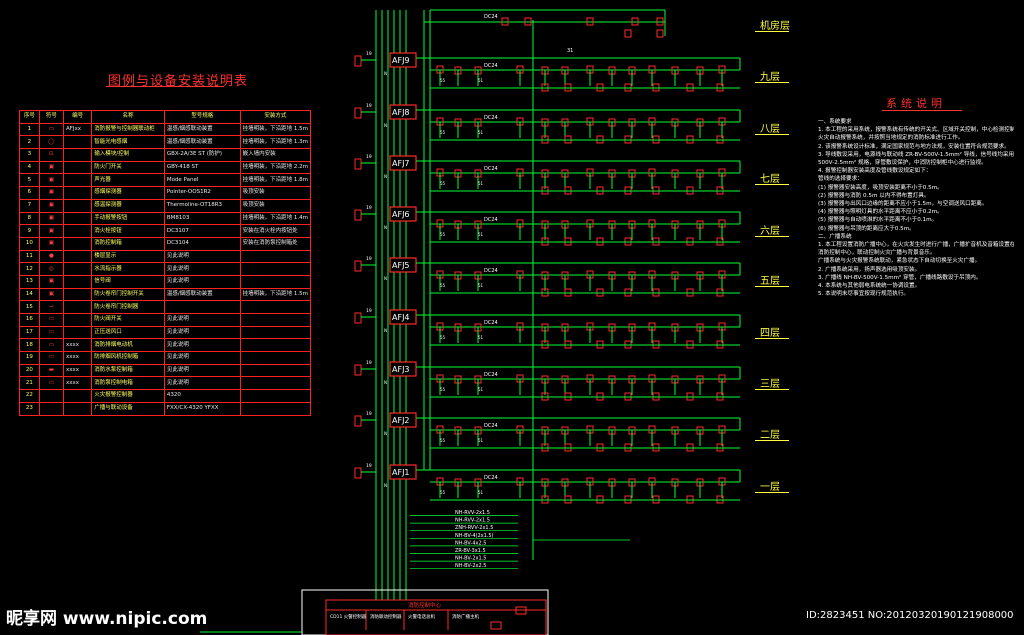  What do you see at coordinates (275, 167) in the screenshot?
I see `legend-cell-inst: 挂墙明装，下沿距地 2.2m` at bounding box center [275, 167].